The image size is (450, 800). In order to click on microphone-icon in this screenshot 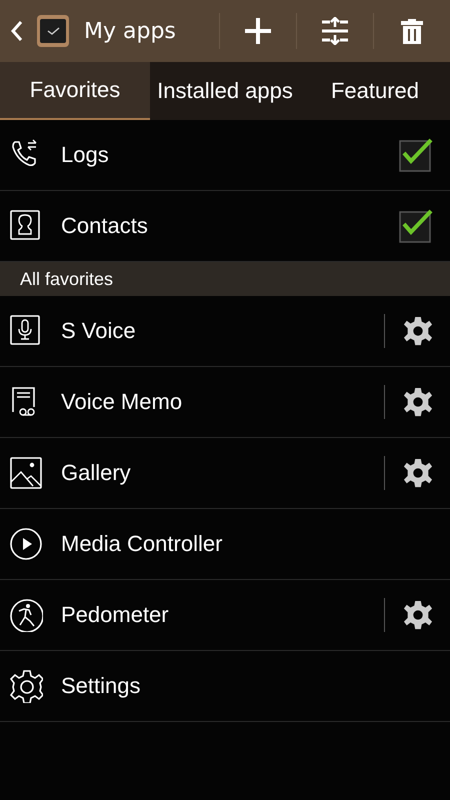, I will do `click(26, 331)`.